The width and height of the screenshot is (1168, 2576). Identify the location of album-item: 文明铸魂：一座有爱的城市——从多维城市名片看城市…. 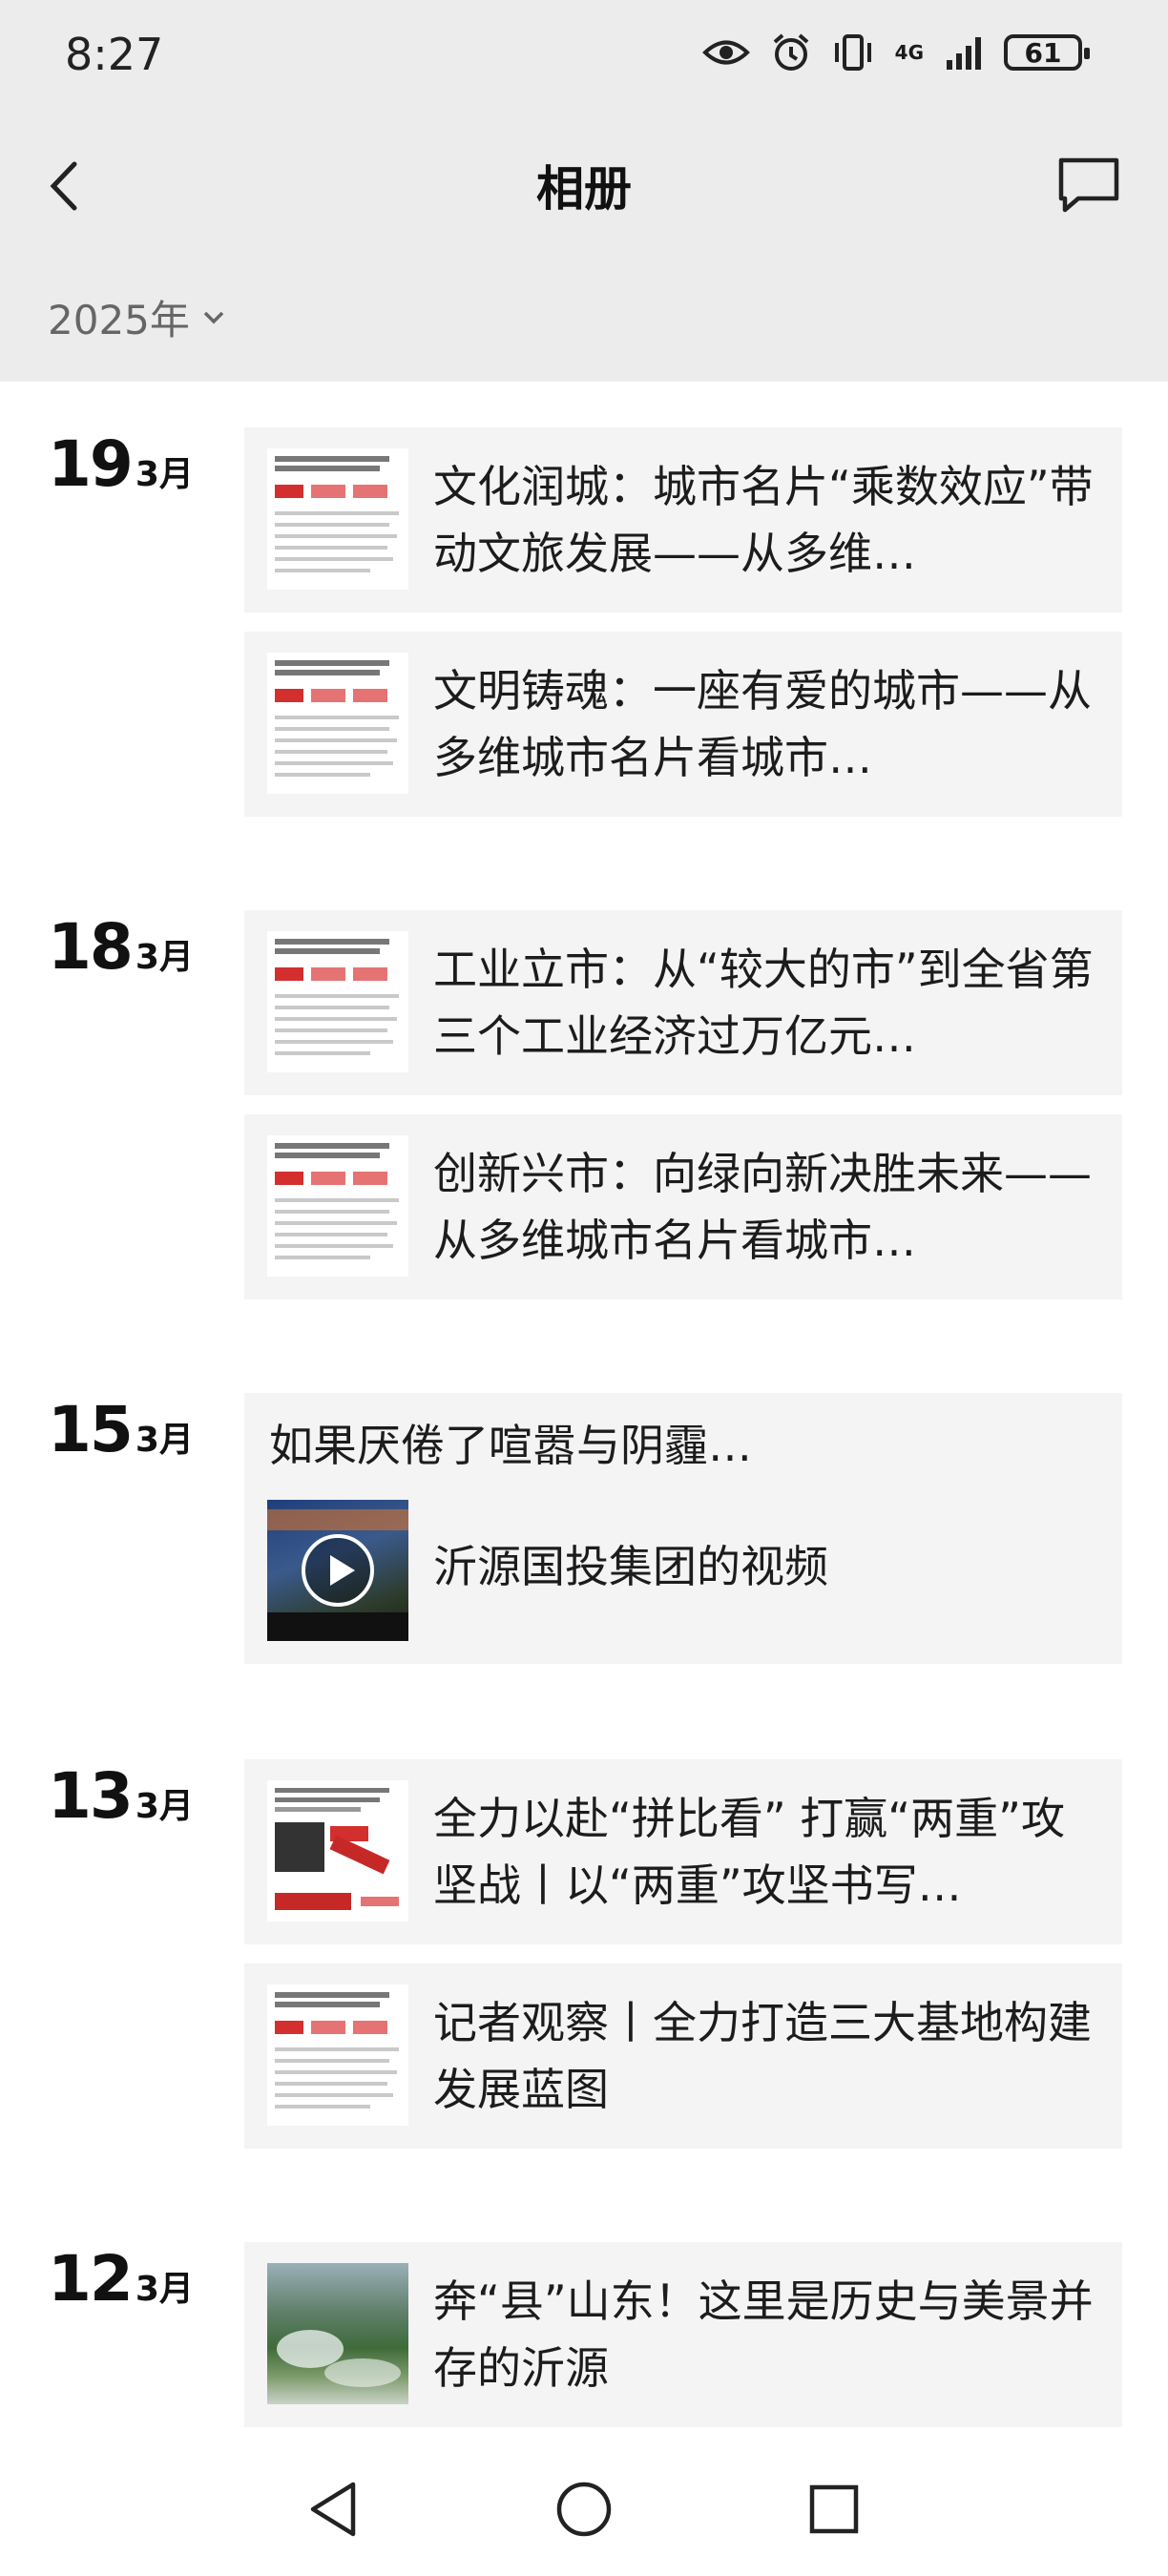
(683, 724).